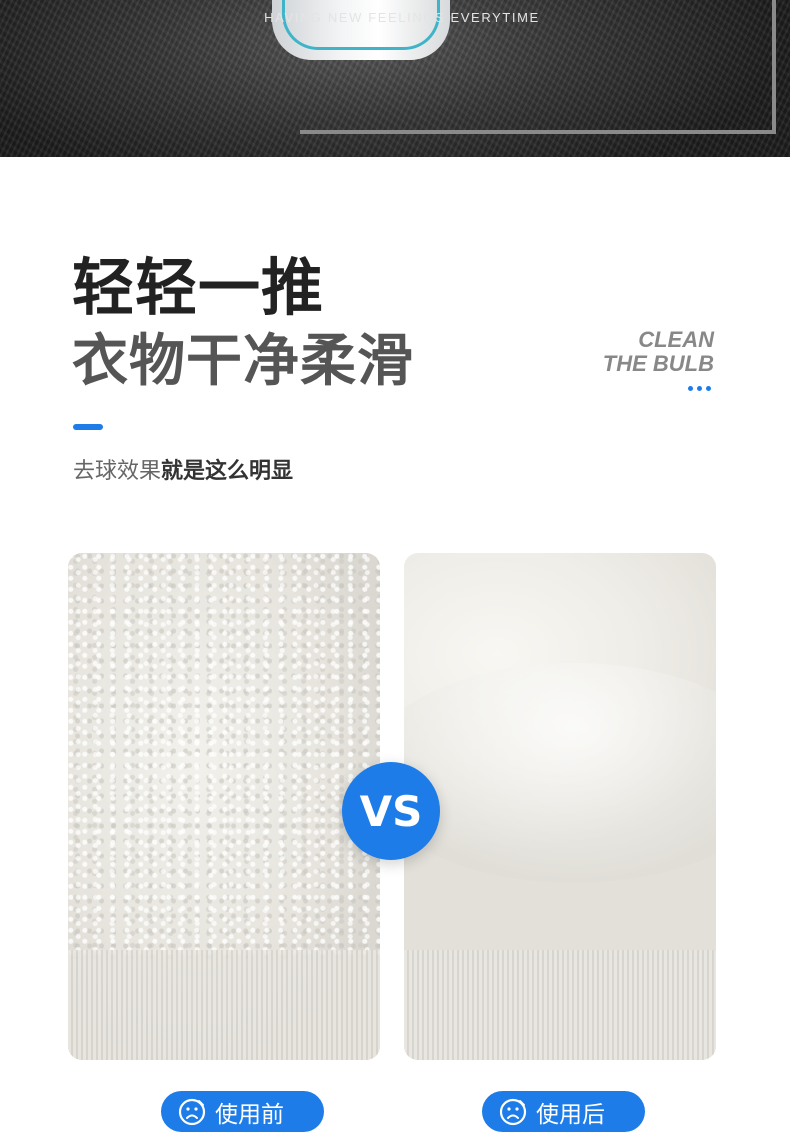 The image size is (790, 1133). I want to click on hero-banner: HAVING NEW FEELINGS EVERYTIME, so click(395, 78).